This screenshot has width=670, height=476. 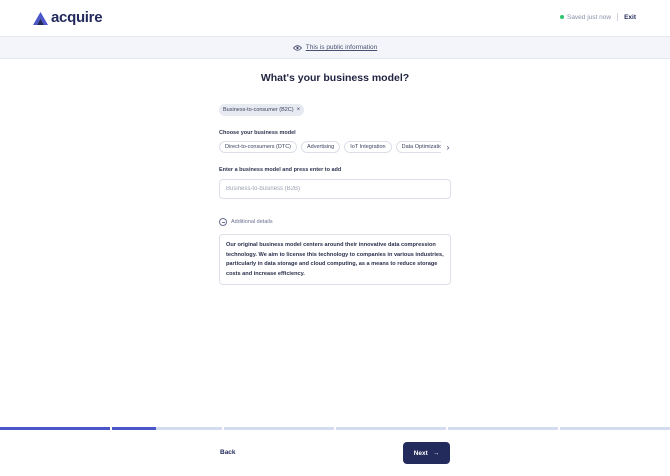 I want to click on option-advertising: Advertising, so click(x=321, y=147).